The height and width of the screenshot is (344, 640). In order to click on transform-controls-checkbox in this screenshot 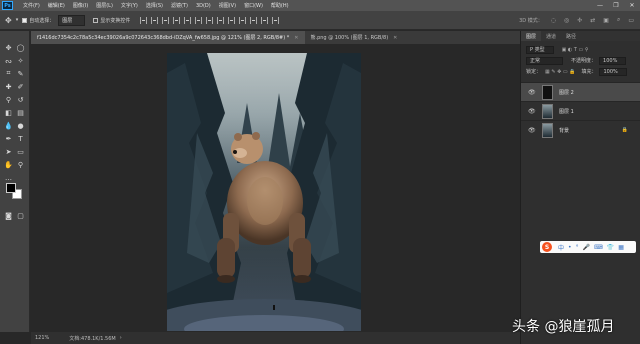, I will do `click(96, 20)`.